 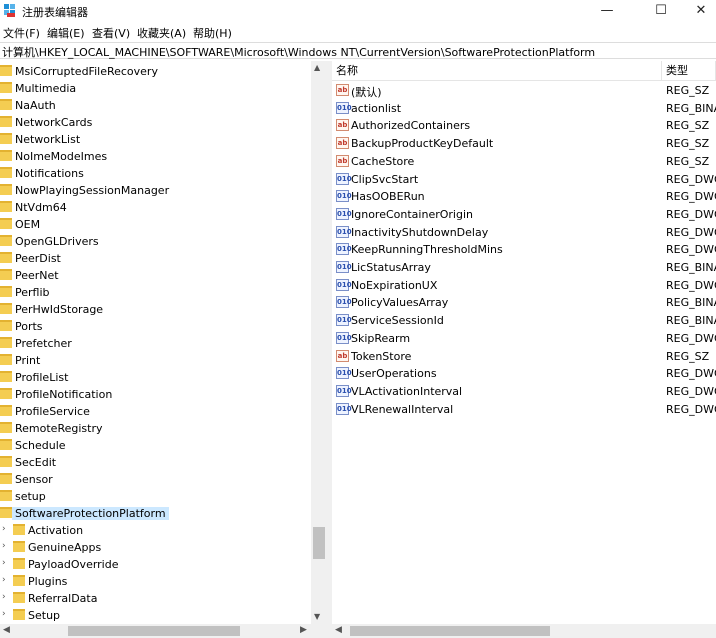 I want to click on value-row: 010 actionlist REG_BINA, so click(x=524, y=108).